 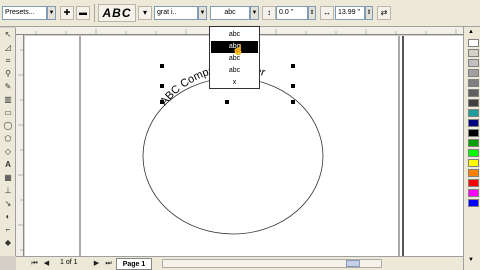 What do you see at coordinates (473, 123) in the screenshot?
I see `swatch-navy` at bounding box center [473, 123].